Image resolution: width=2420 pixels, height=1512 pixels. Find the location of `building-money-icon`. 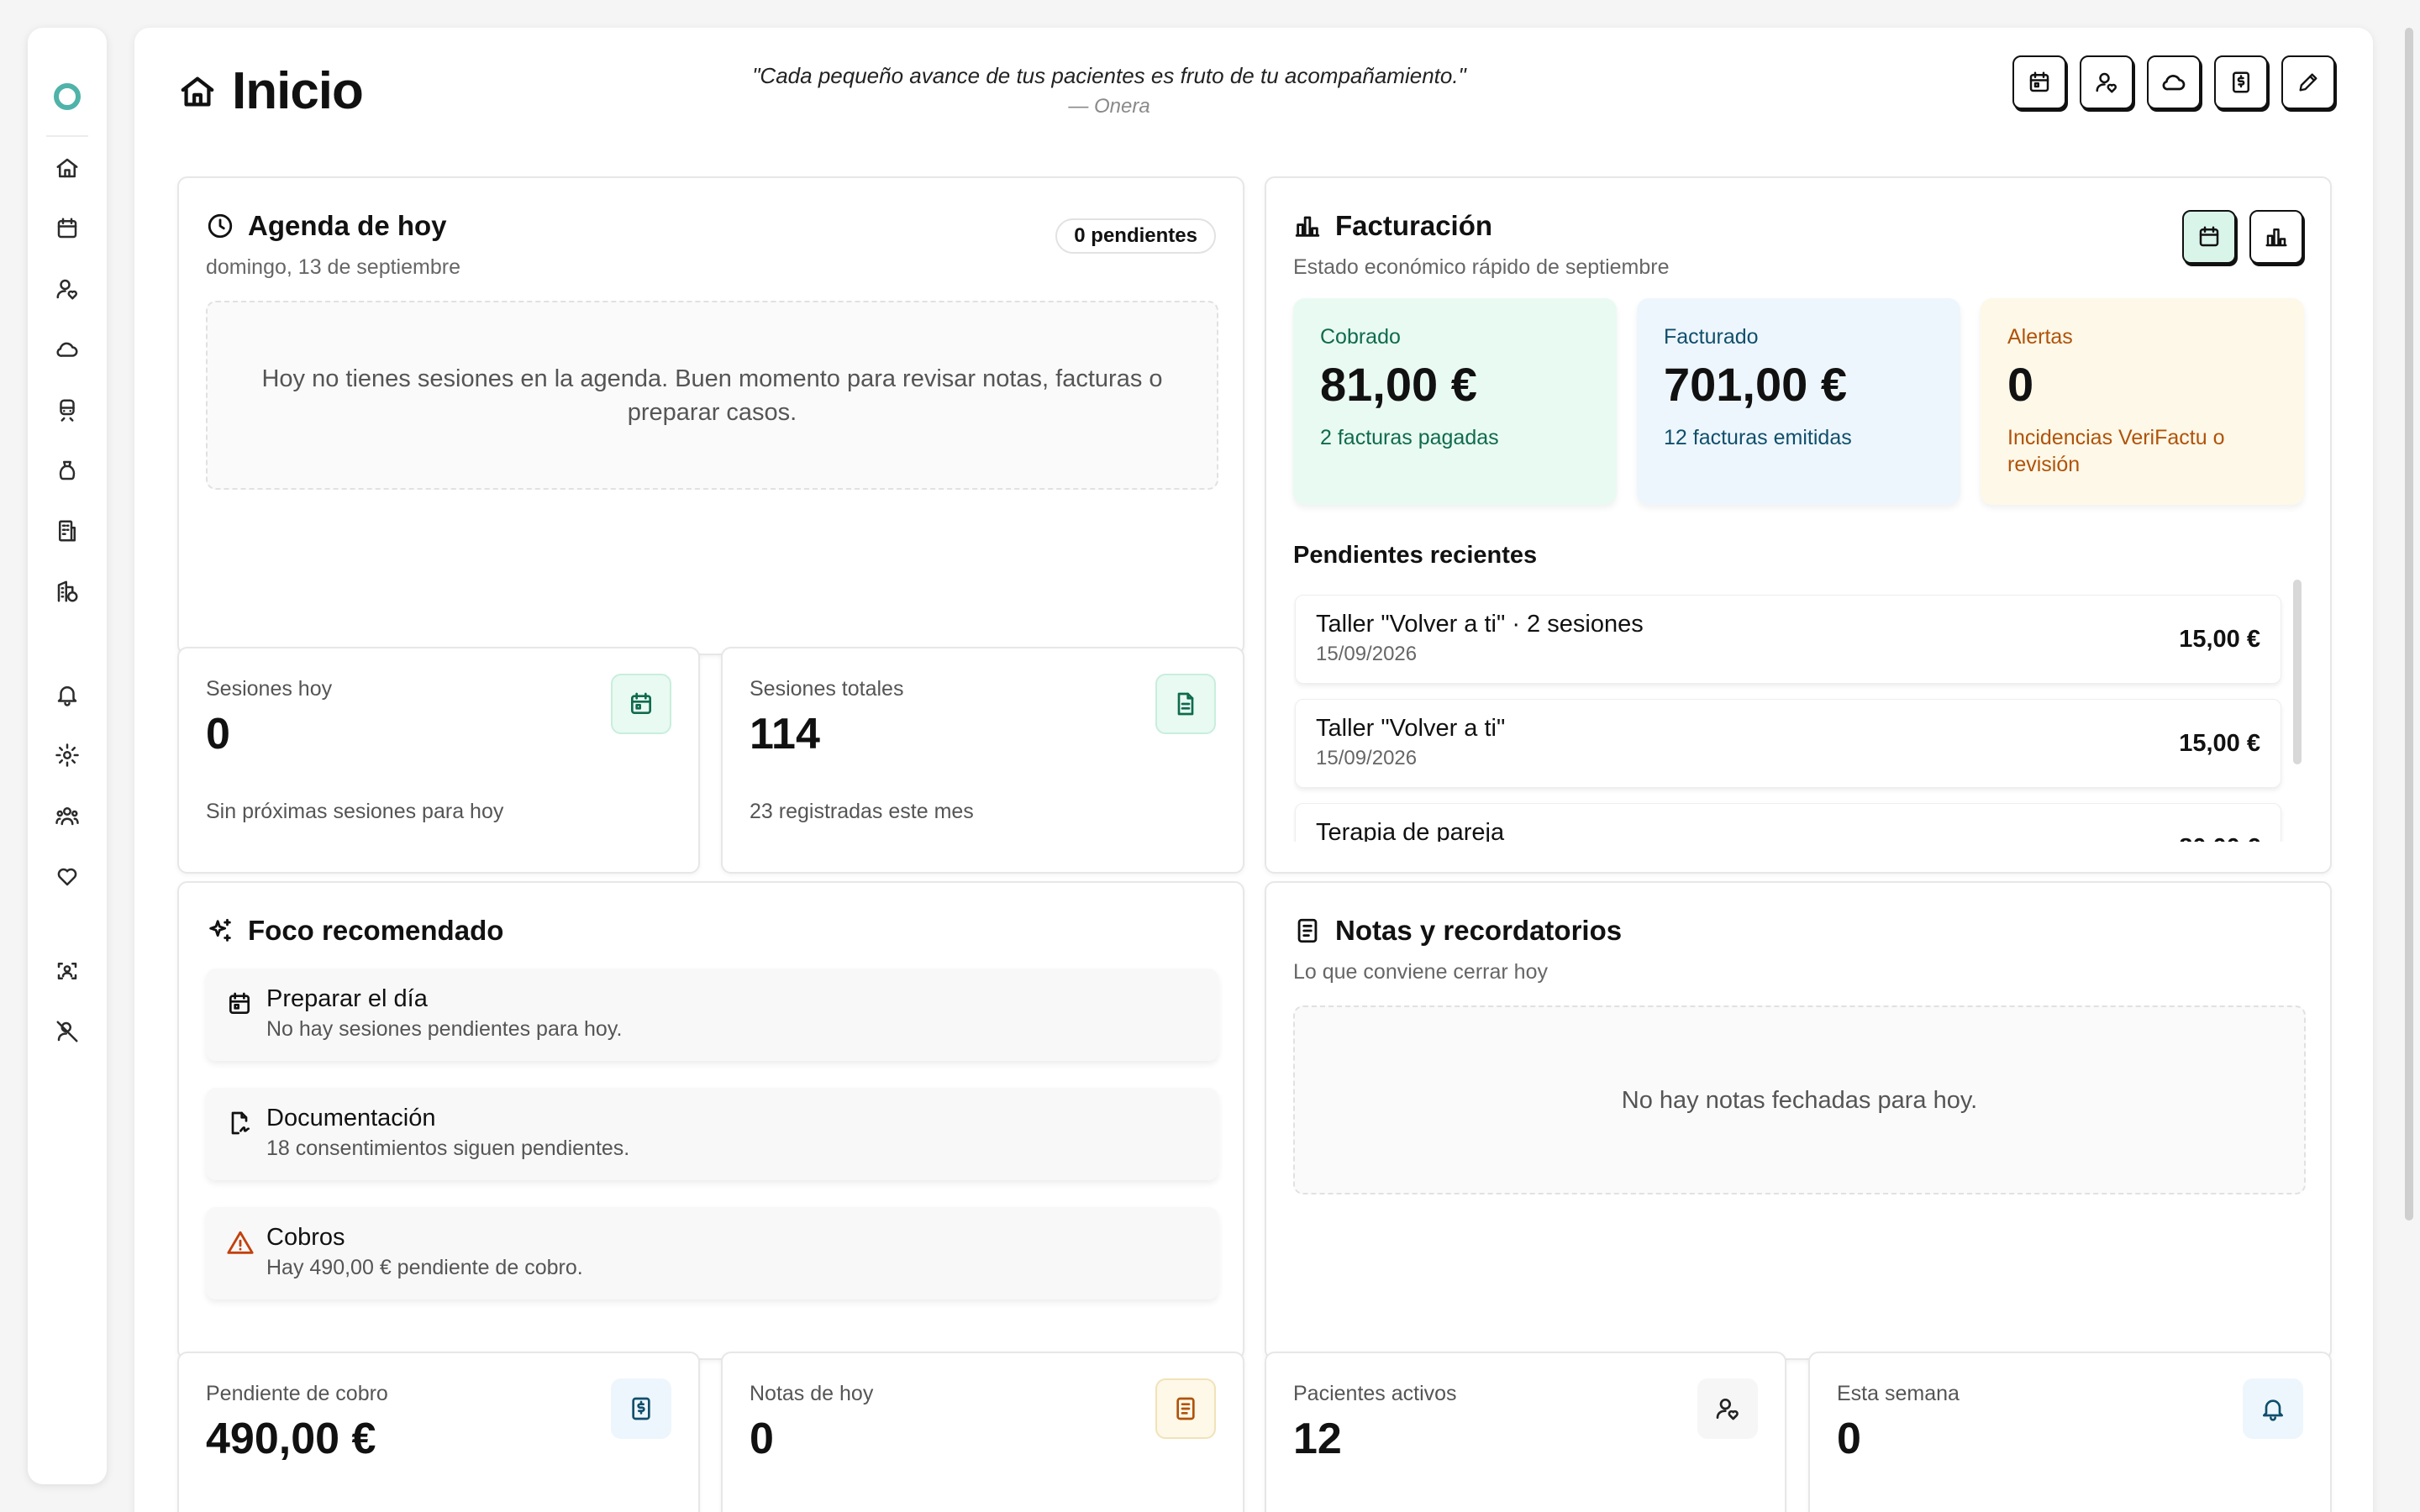

building-money-icon is located at coordinates (67, 591).